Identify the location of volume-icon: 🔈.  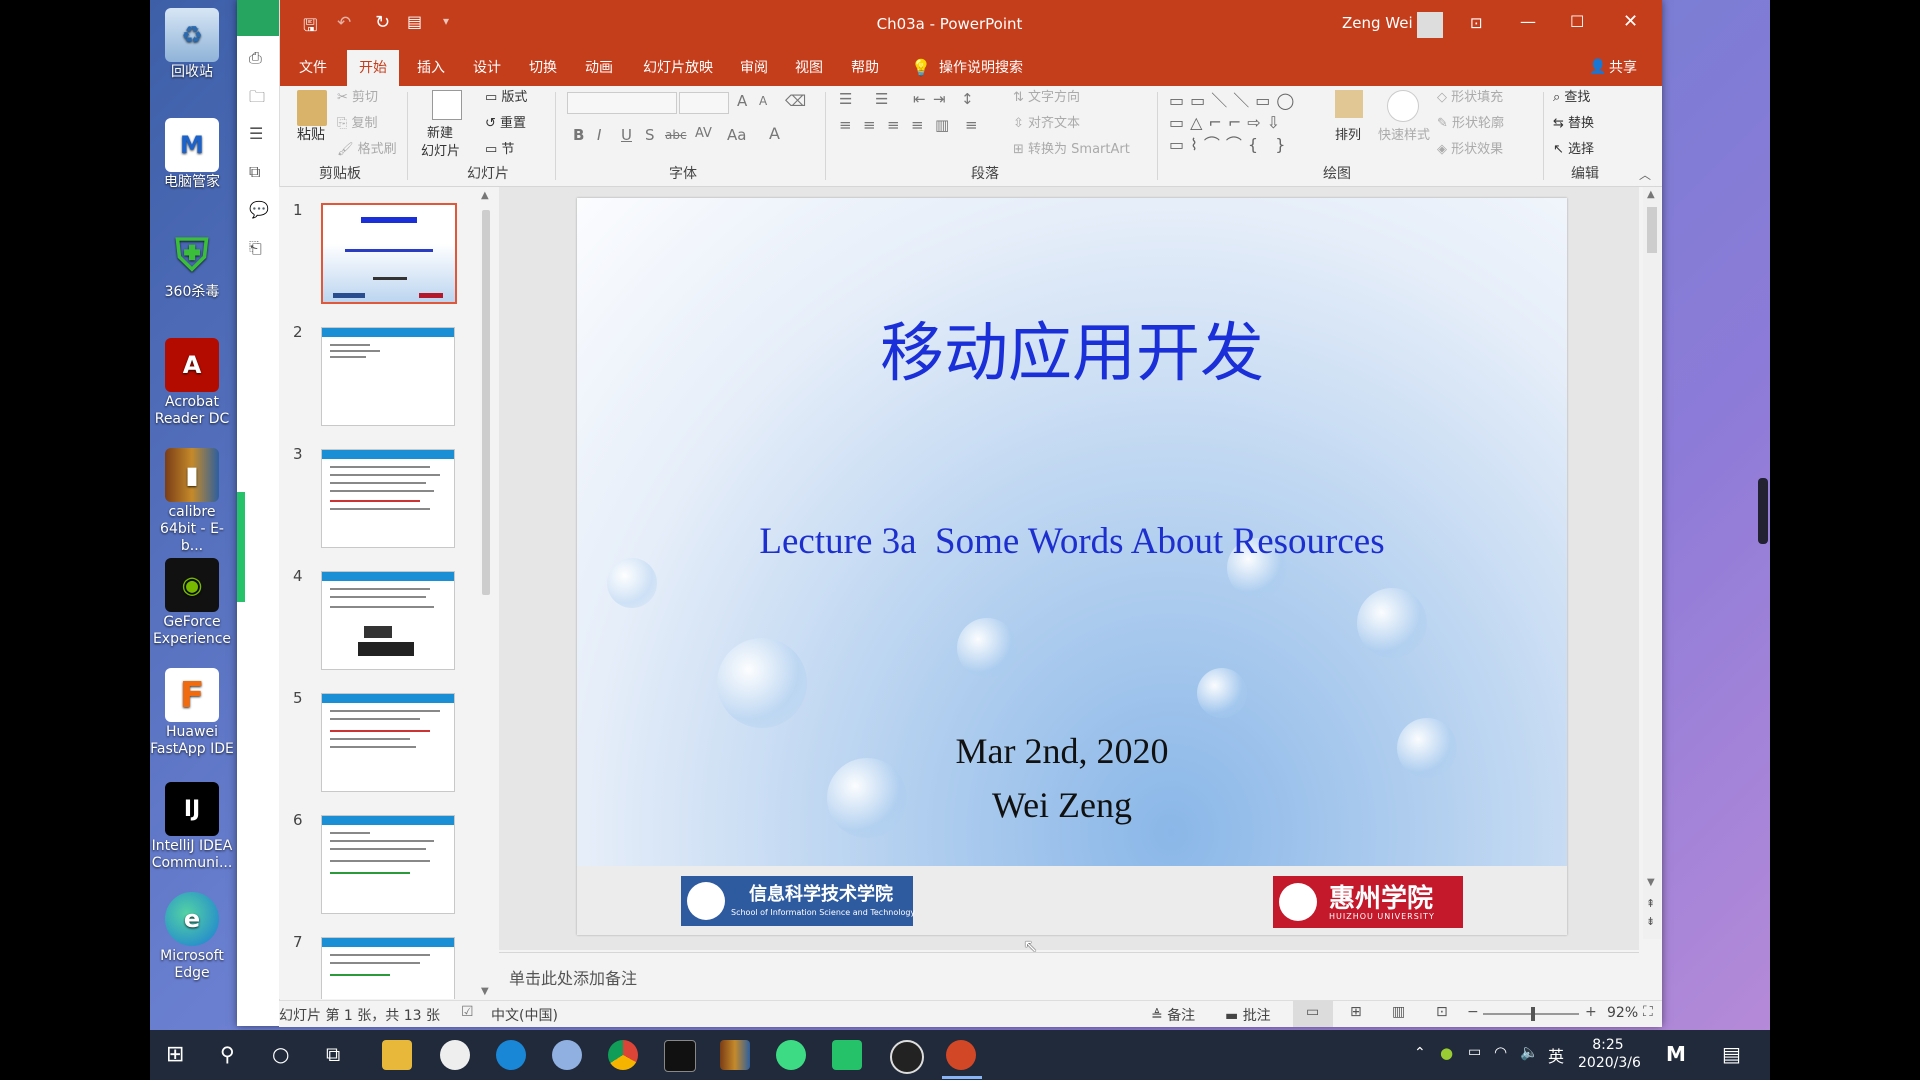
(1529, 1052).